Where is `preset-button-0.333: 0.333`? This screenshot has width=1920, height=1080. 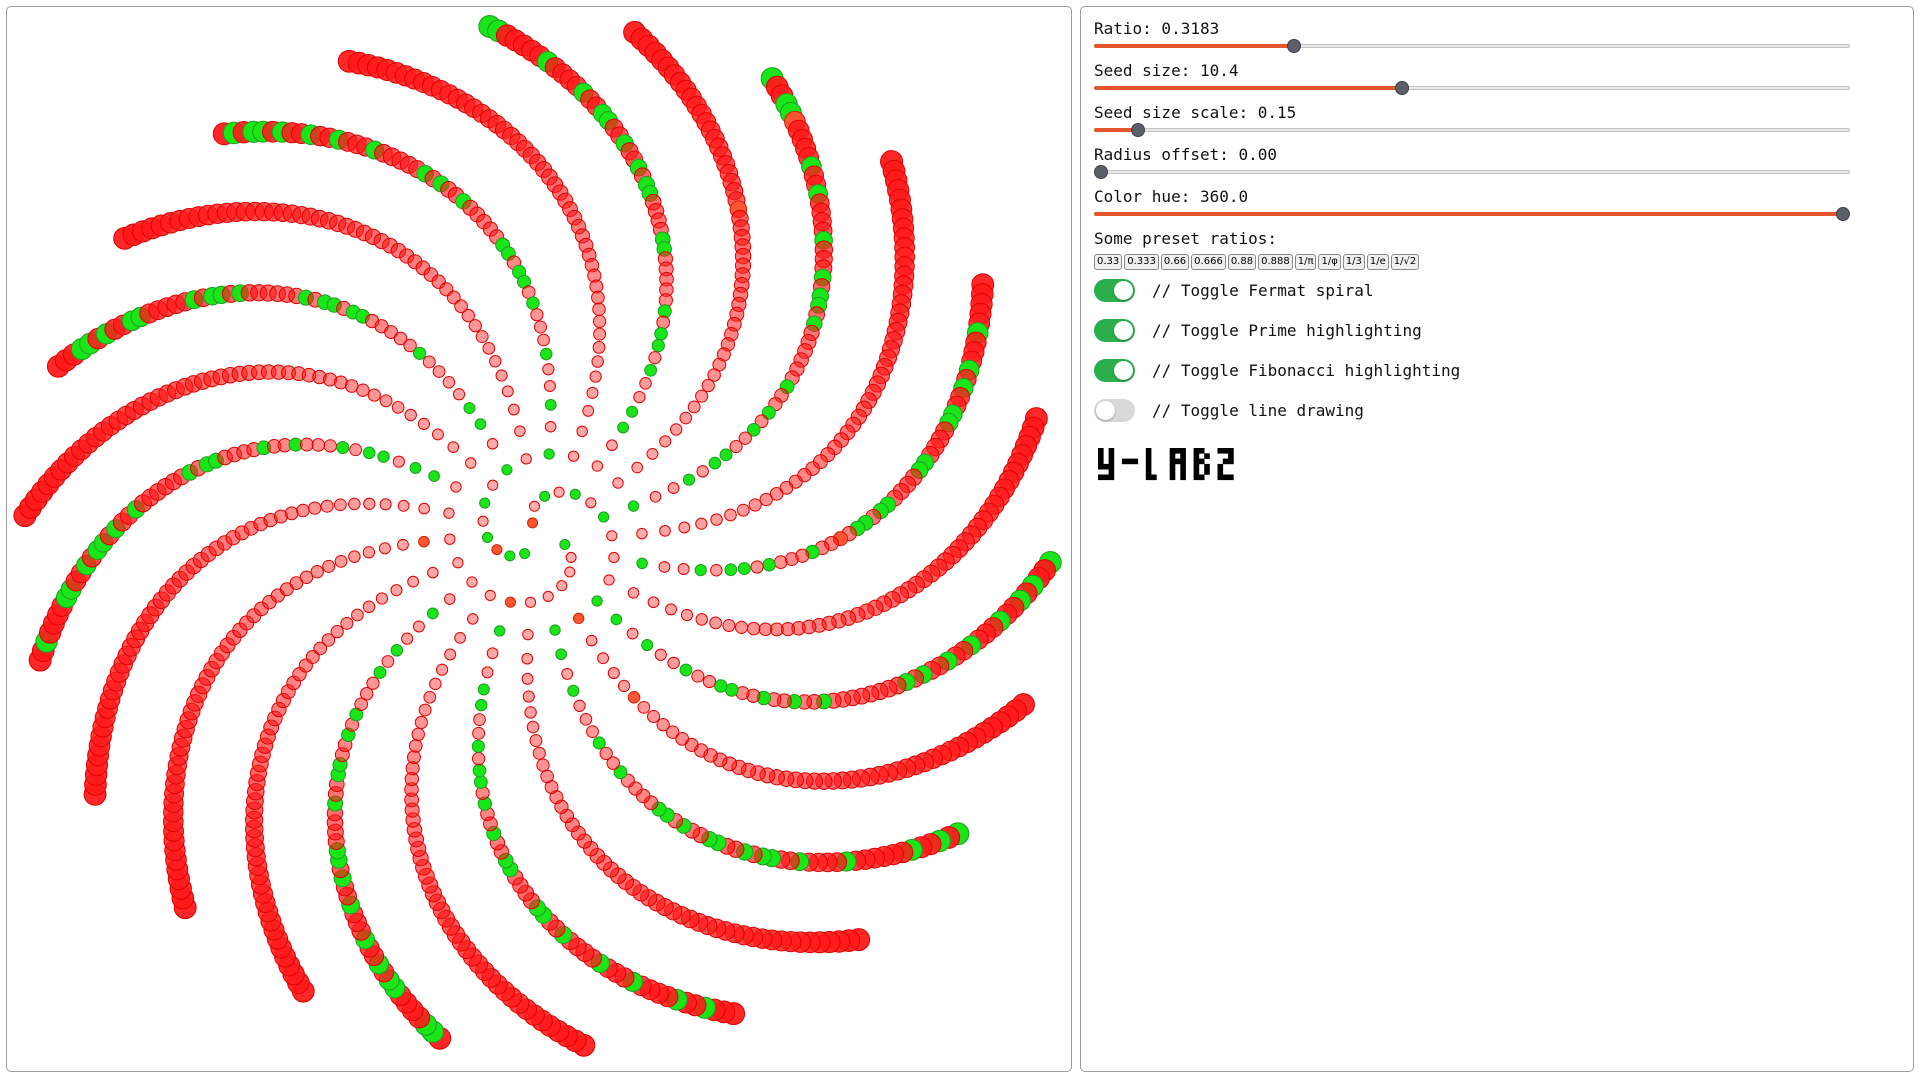
preset-button-0.333: 0.333 is located at coordinates (1141, 262).